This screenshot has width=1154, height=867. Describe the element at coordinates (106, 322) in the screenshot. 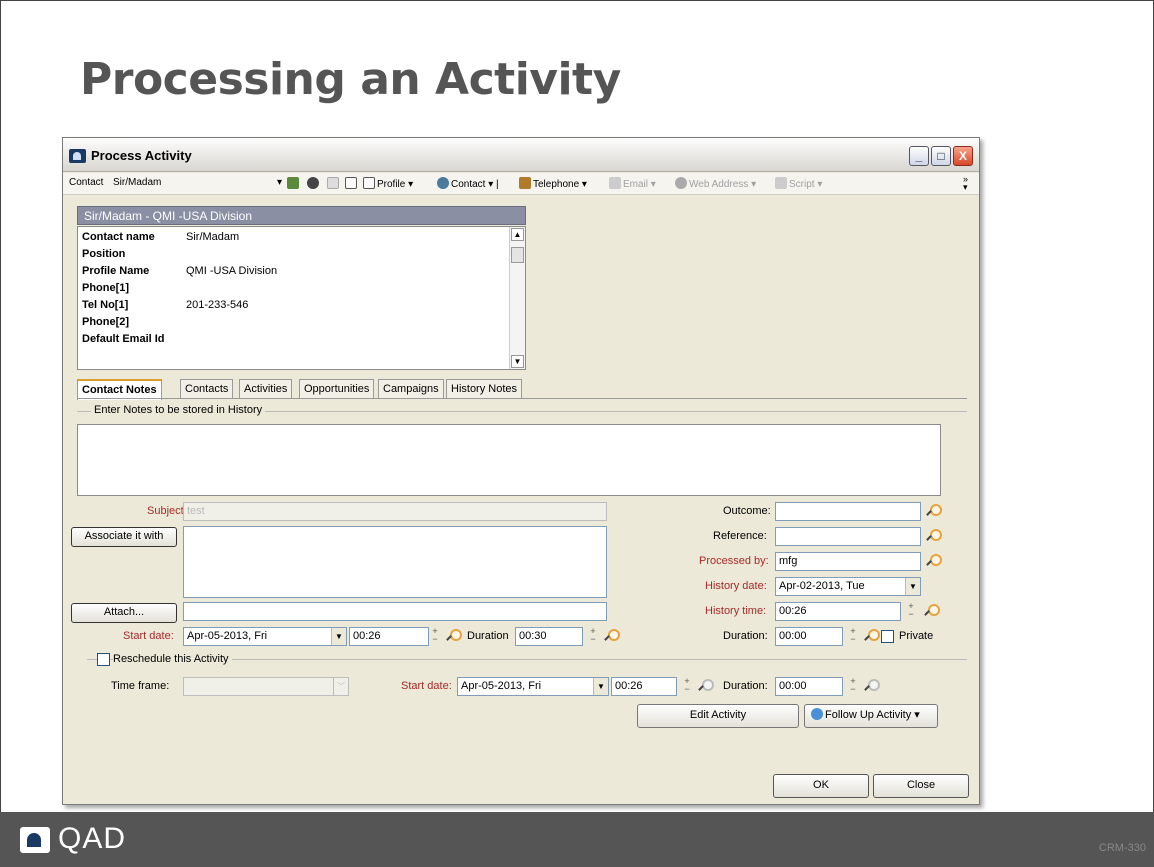

I see `info-label: Phone[2]` at that location.